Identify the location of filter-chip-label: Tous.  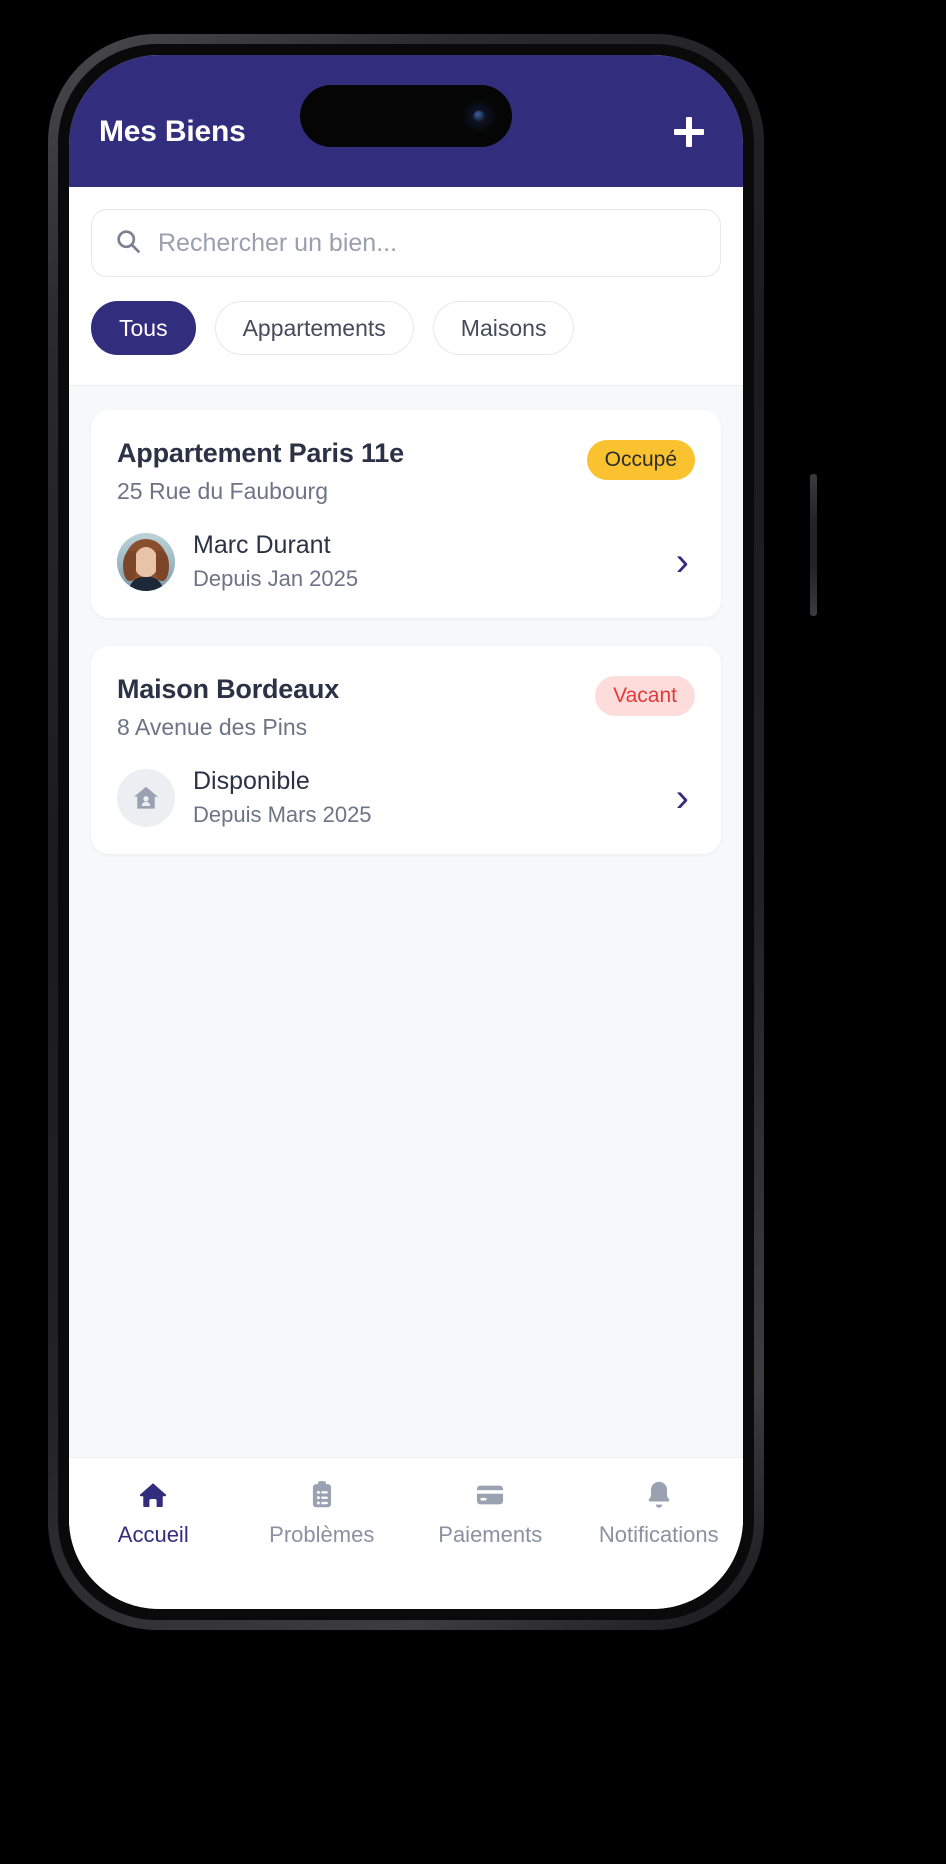
(143, 327).